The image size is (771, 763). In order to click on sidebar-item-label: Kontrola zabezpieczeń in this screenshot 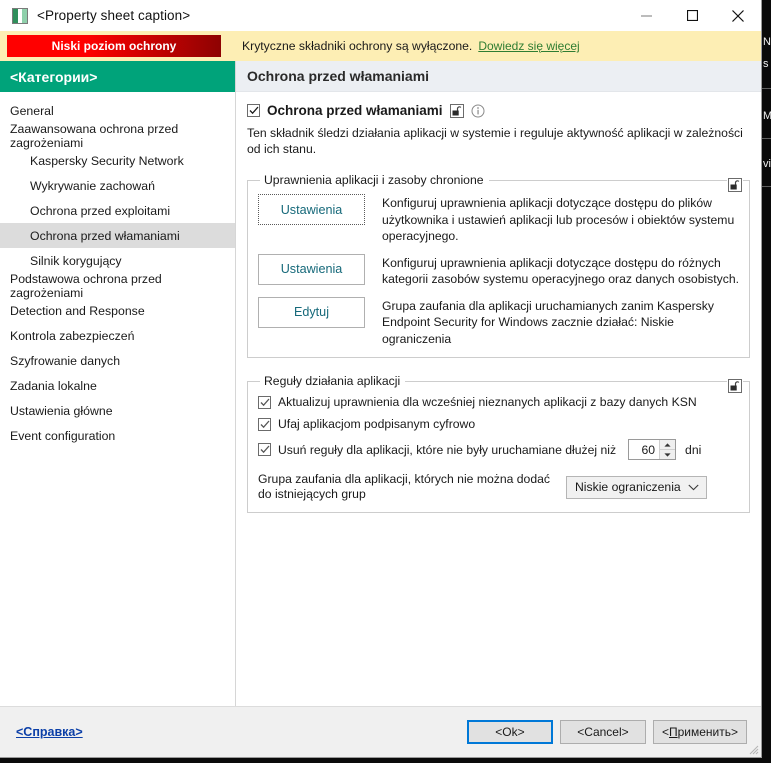, I will do `click(72, 335)`.